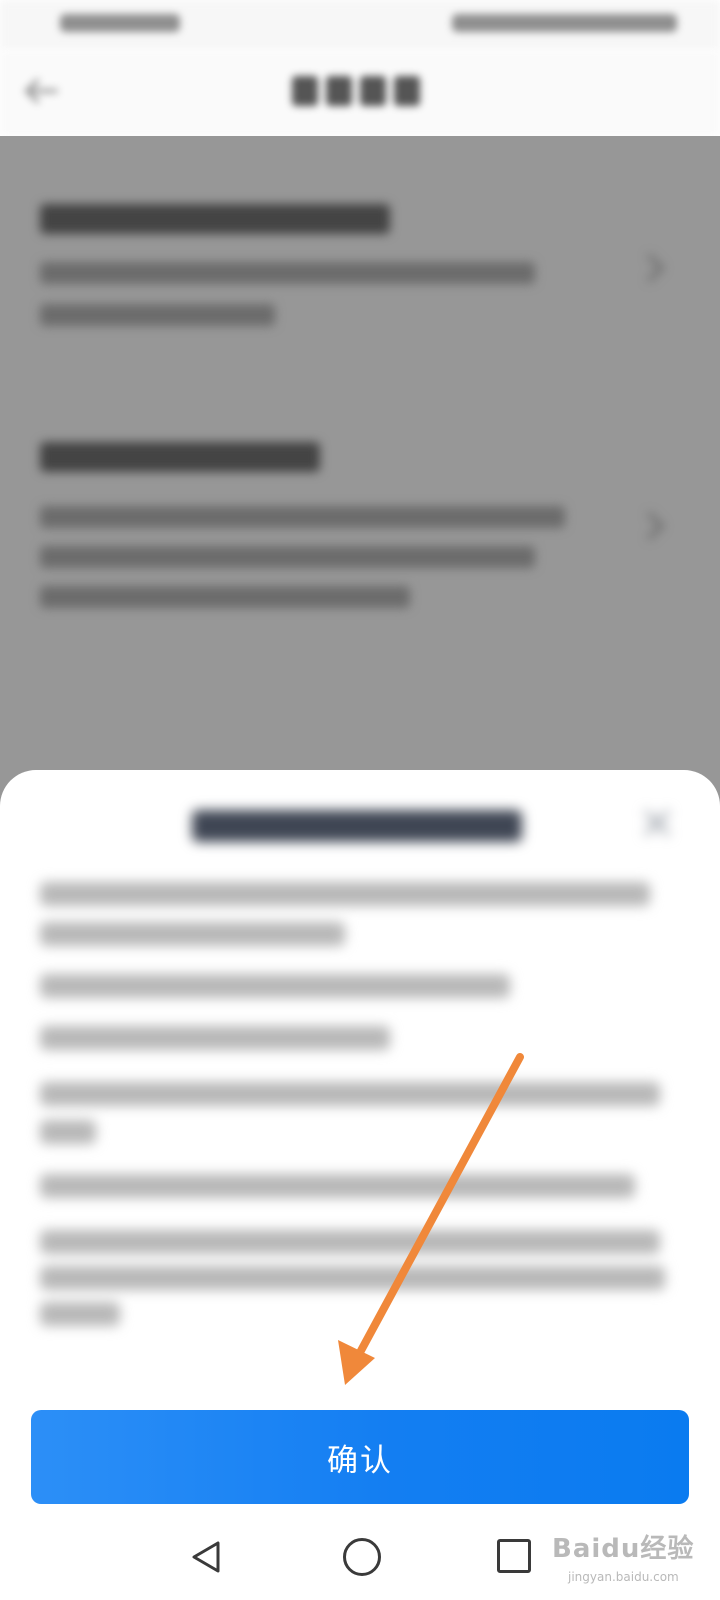 The image size is (720, 1600). What do you see at coordinates (120, 23) in the screenshot?
I see `status-bar-left-info` at bounding box center [120, 23].